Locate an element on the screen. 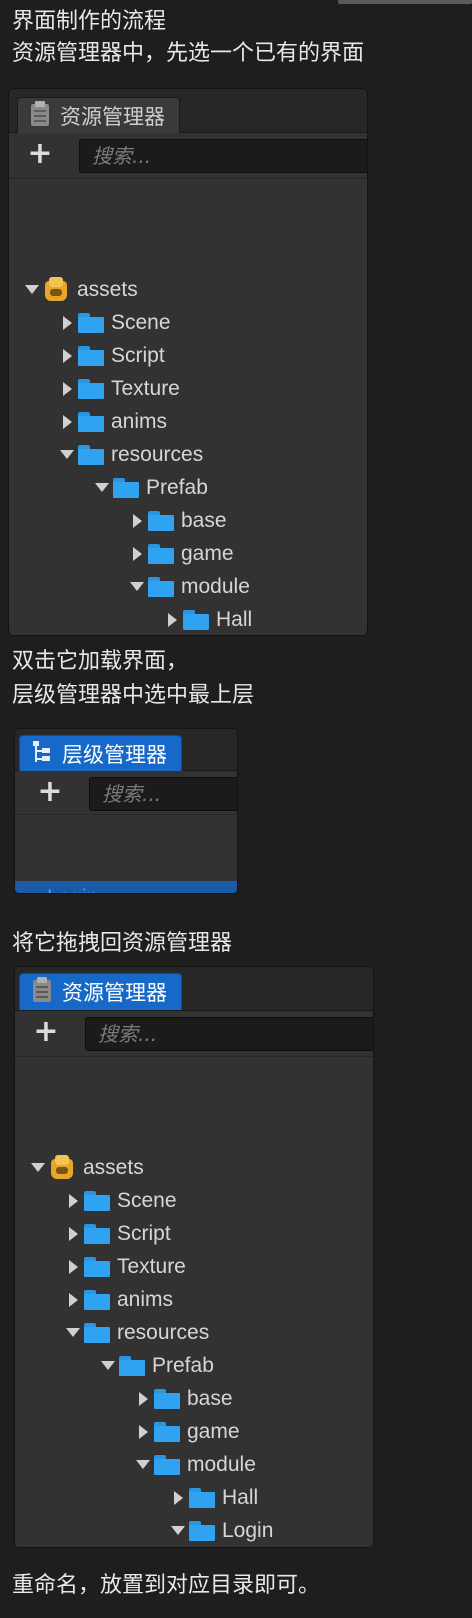 The width and height of the screenshot is (472, 1618). caption-step2b: 层级管理器中选中最上层 is located at coordinates (133, 695).